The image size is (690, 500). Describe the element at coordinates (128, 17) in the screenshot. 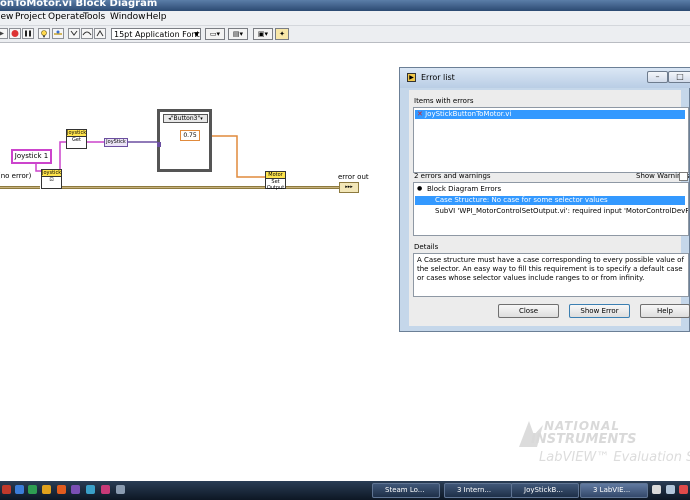

I see `menu-window: Window` at that location.